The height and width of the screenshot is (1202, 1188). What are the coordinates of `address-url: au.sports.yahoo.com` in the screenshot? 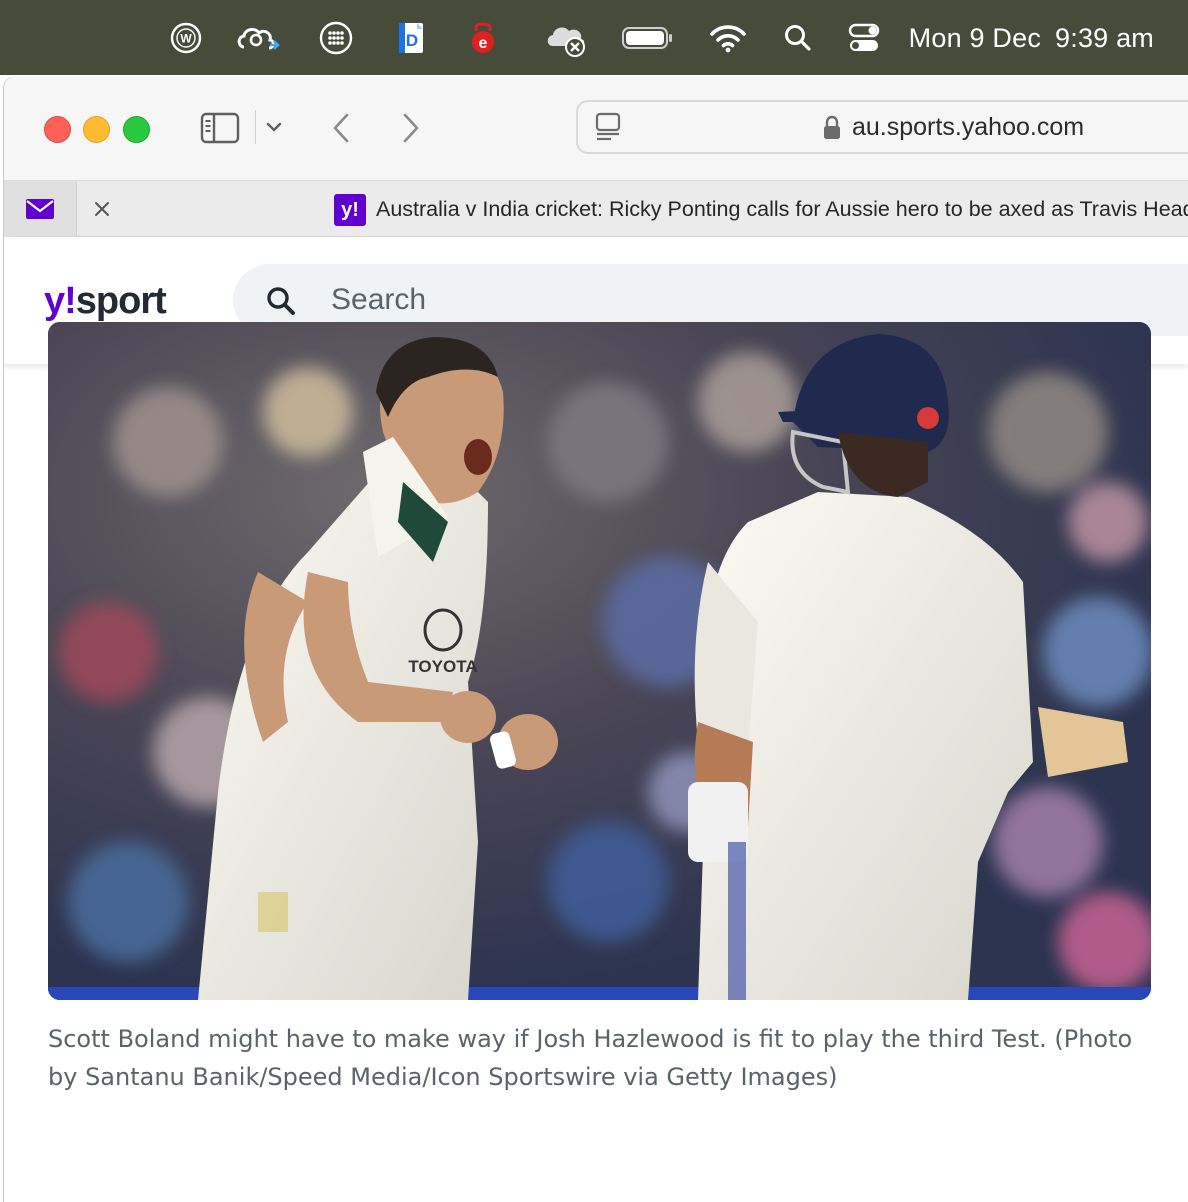 It's located at (968, 126).